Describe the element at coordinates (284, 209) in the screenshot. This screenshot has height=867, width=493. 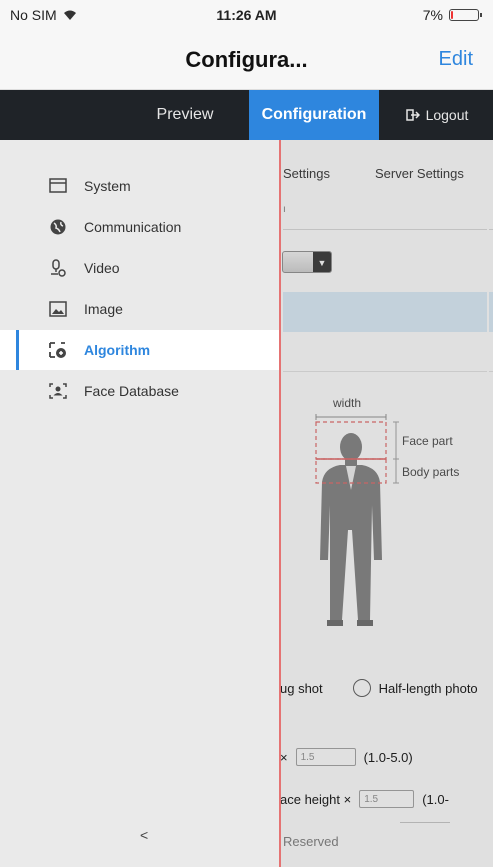
I see `subtab-fragment: ı` at that location.